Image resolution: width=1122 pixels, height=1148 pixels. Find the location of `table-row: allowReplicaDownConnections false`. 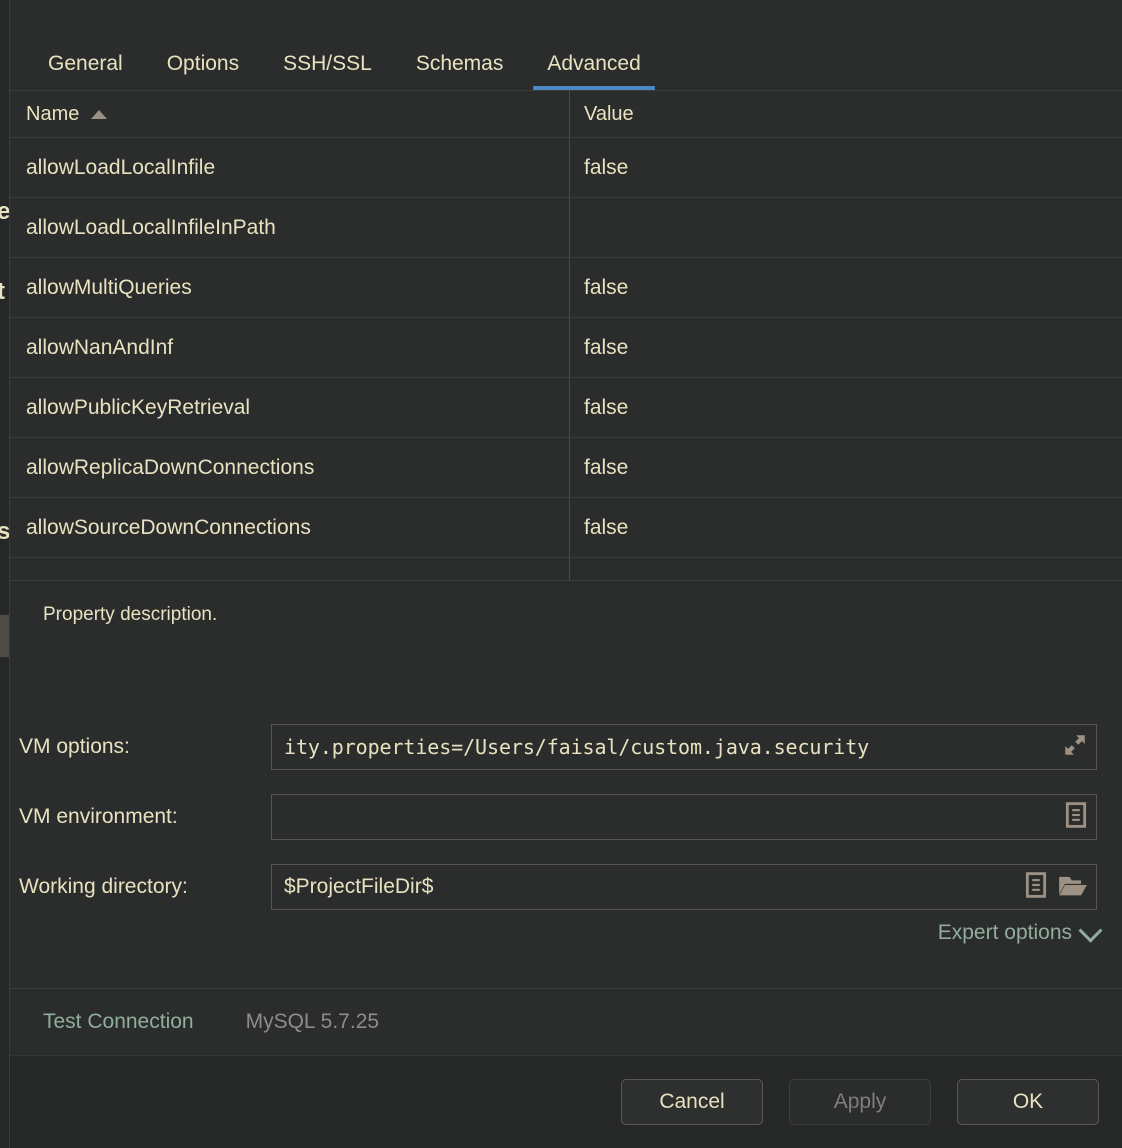

table-row: allowReplicaDownConnections false is located at coordinates (566, 468).